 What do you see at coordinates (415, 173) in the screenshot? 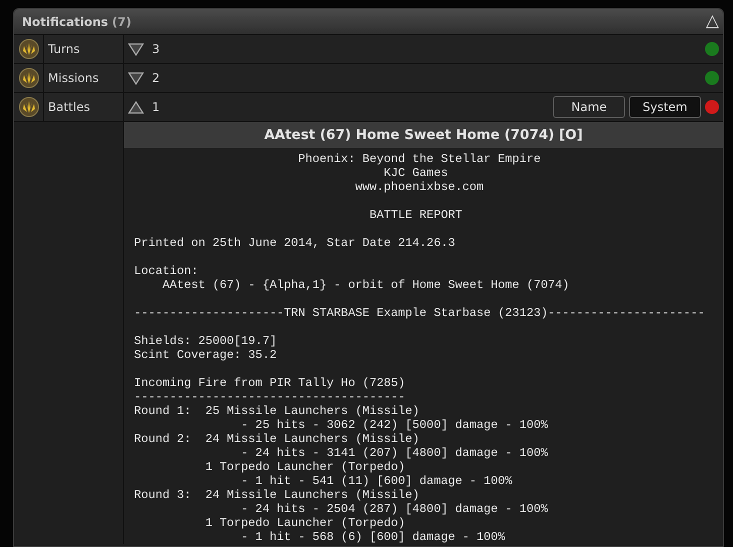
I see `report-line: KJC Games` at bounding box center [415, 173].